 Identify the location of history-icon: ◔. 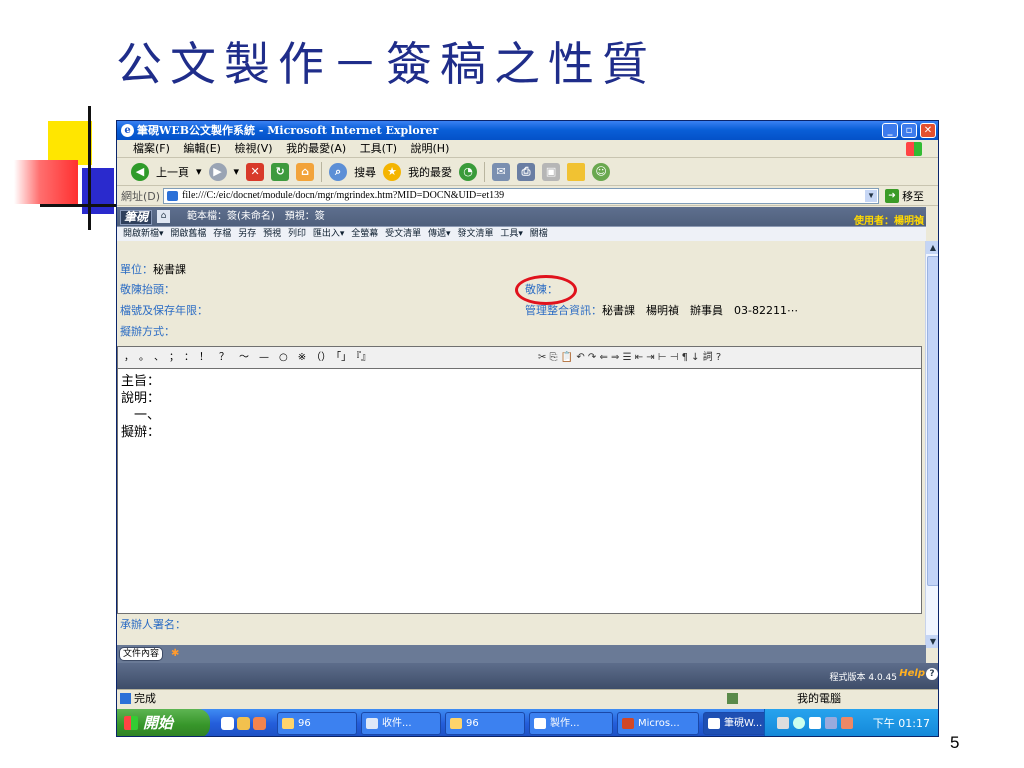
(468, 171).